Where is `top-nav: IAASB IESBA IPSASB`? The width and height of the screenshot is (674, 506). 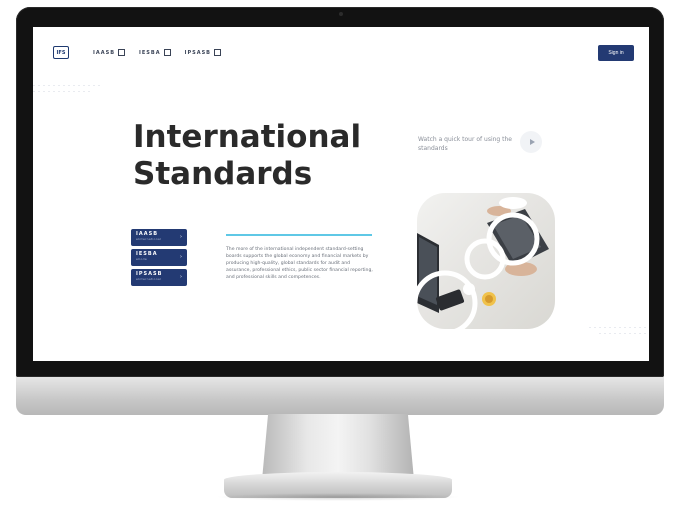 top-nav: IAASB IESBA IPSASB is located at coordinates (157, 52).